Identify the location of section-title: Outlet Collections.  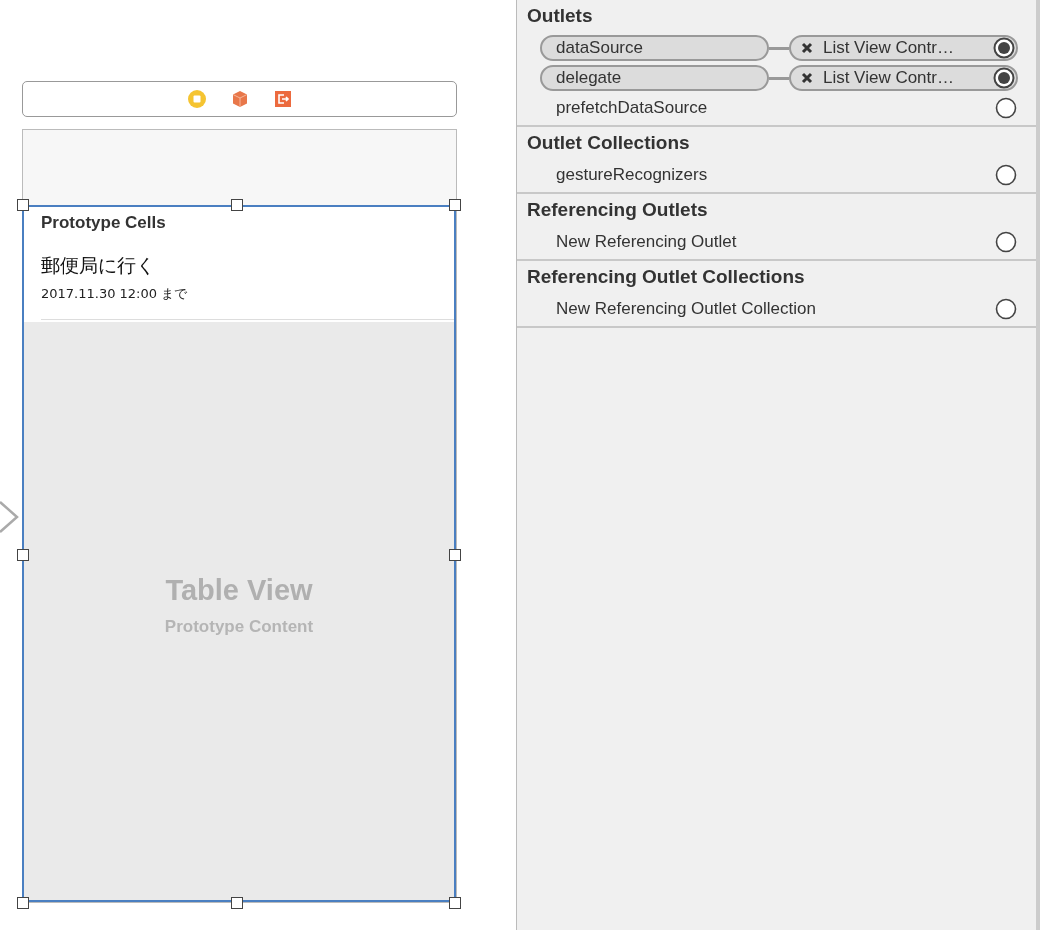
(608, 143).